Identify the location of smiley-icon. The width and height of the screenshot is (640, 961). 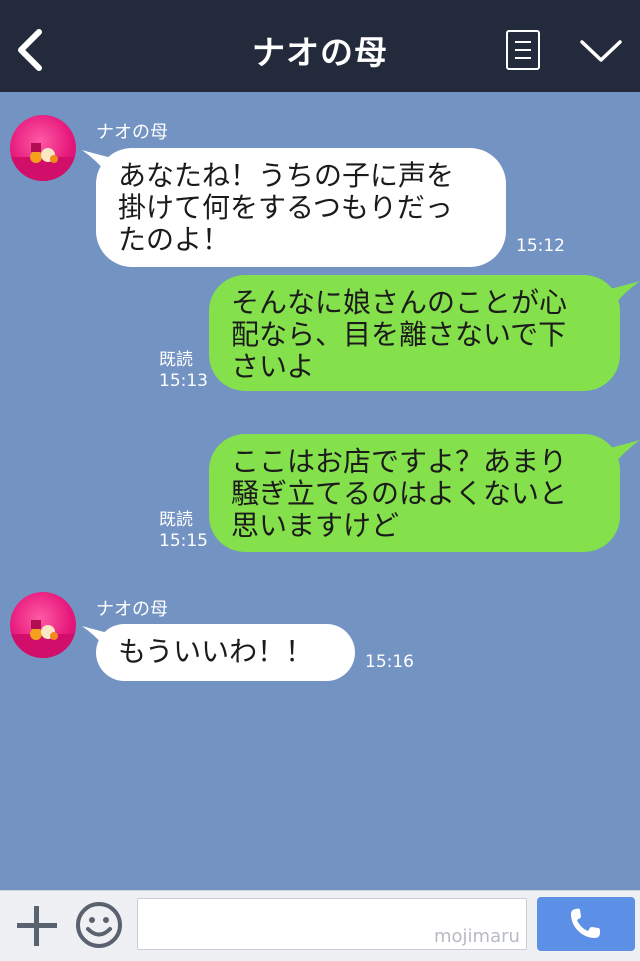
(99, 925).